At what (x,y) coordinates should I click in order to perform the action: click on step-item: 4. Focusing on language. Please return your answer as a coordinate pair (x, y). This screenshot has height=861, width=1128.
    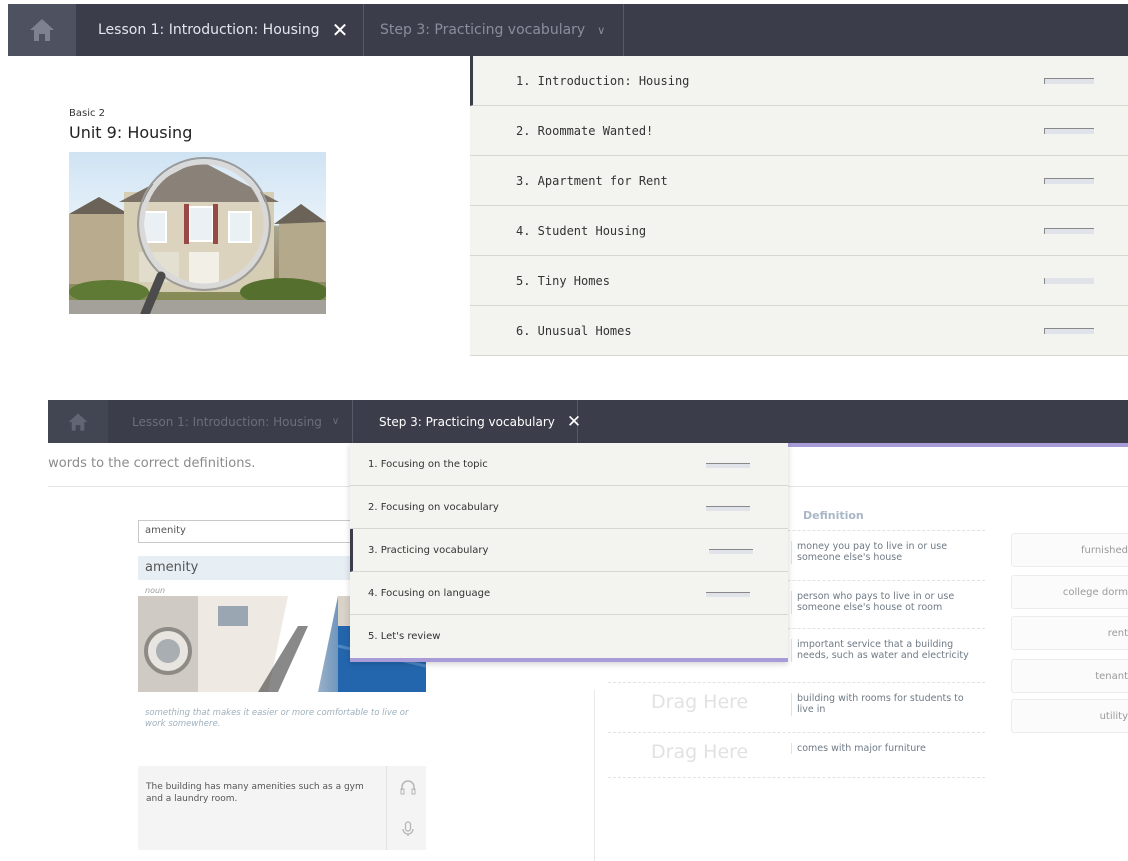
    Looking at the image, I should click on (569, 593).